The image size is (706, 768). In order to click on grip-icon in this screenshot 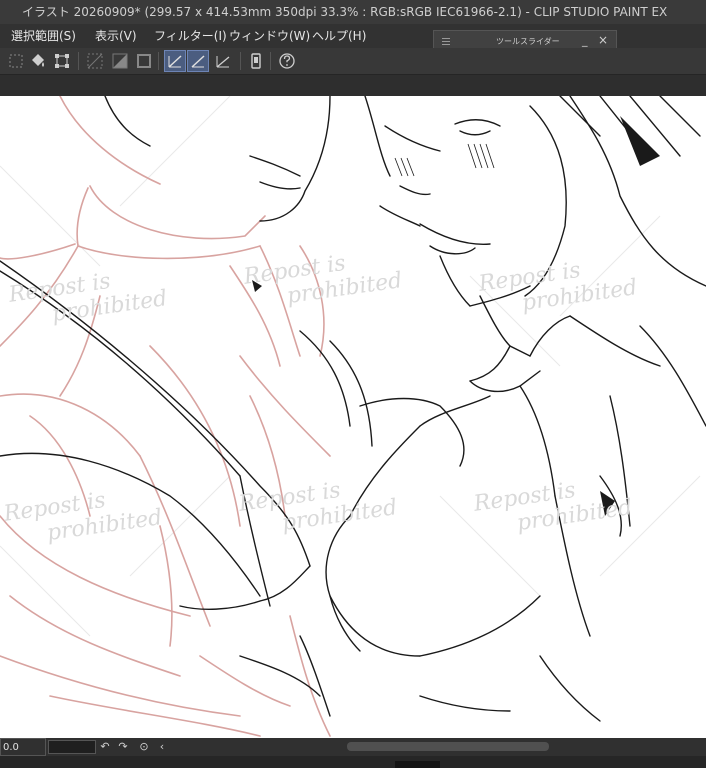, I will do `click(446, 41)`.